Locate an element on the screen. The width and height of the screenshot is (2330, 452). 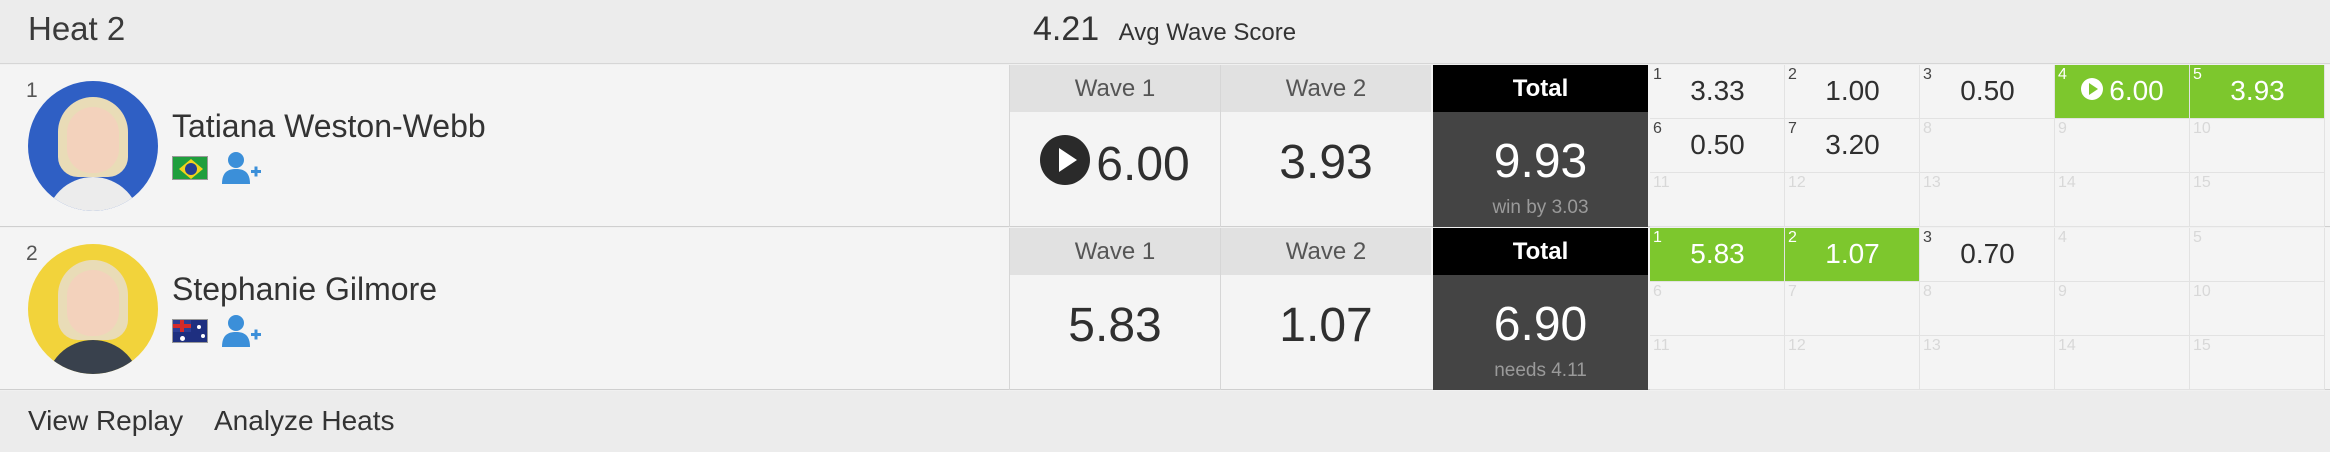
wave-score-cell: 6 0.50 is located at coordinates (1717, 146).